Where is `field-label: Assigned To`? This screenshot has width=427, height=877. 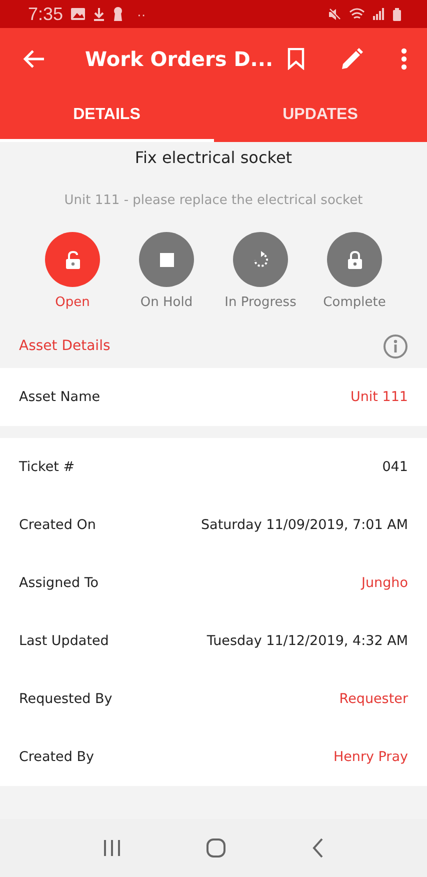
field-label: Assigned To is located at coordinates (59, 583).